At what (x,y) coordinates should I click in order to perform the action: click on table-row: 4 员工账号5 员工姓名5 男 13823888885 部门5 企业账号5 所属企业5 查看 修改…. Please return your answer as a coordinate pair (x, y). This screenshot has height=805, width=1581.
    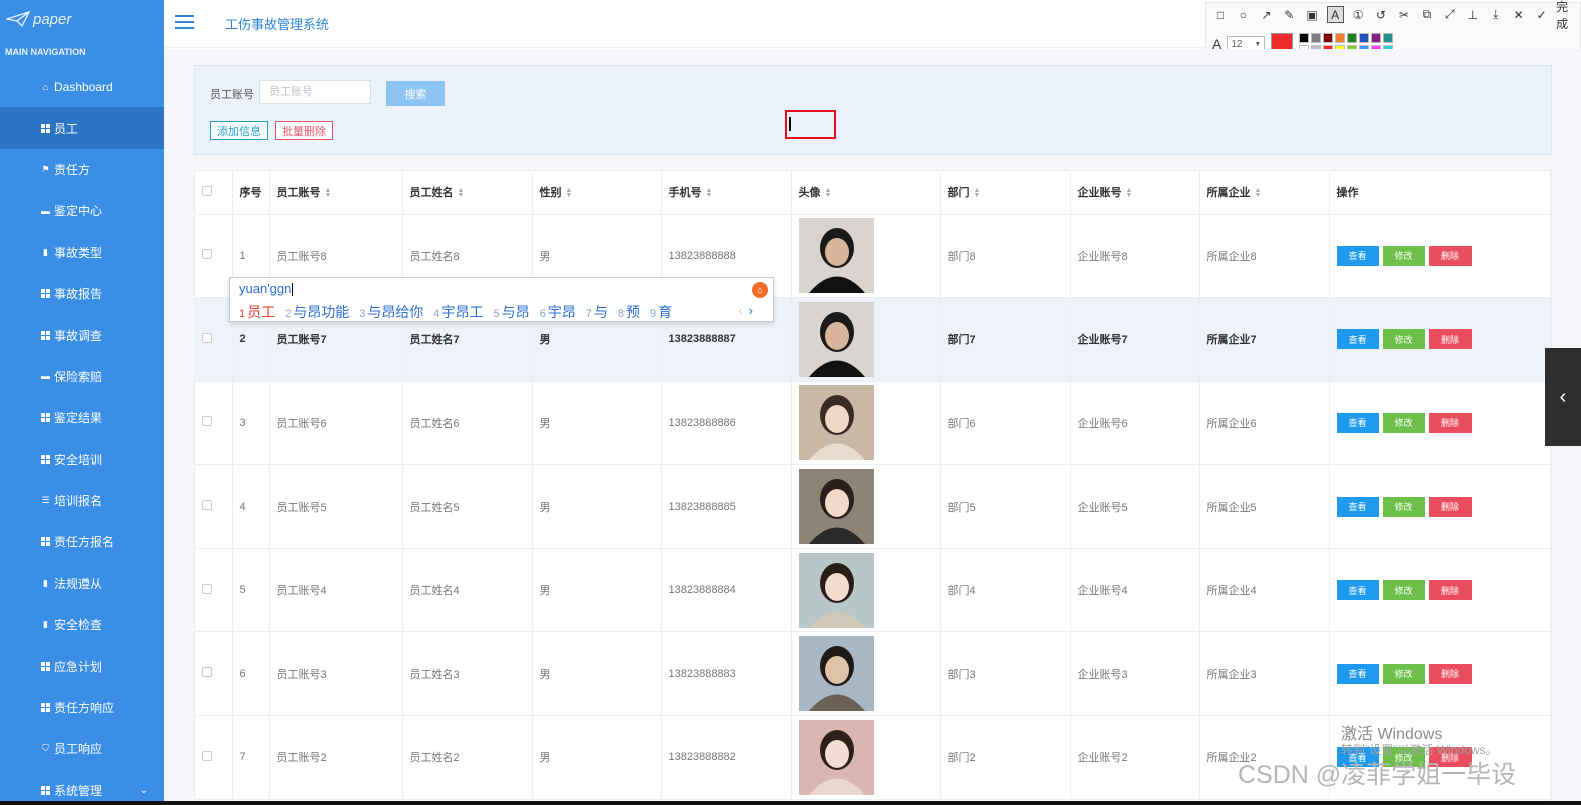
    Looking at the image, I should click on (873, 506).